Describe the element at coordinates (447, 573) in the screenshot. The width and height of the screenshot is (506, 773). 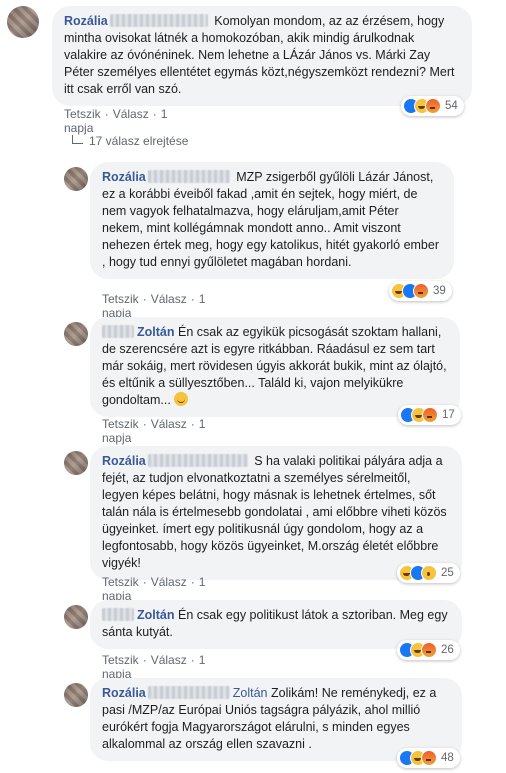
I see `reaction-count: 25` at that location.